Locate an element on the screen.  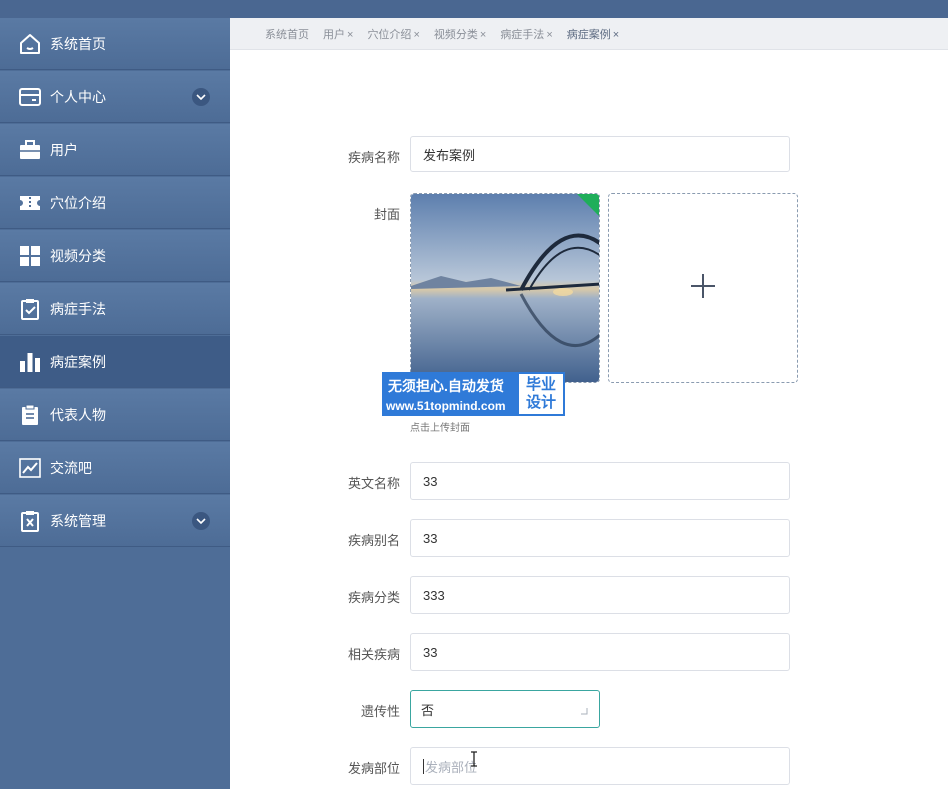
line-chart-icon is located at coordinates (30, 468).